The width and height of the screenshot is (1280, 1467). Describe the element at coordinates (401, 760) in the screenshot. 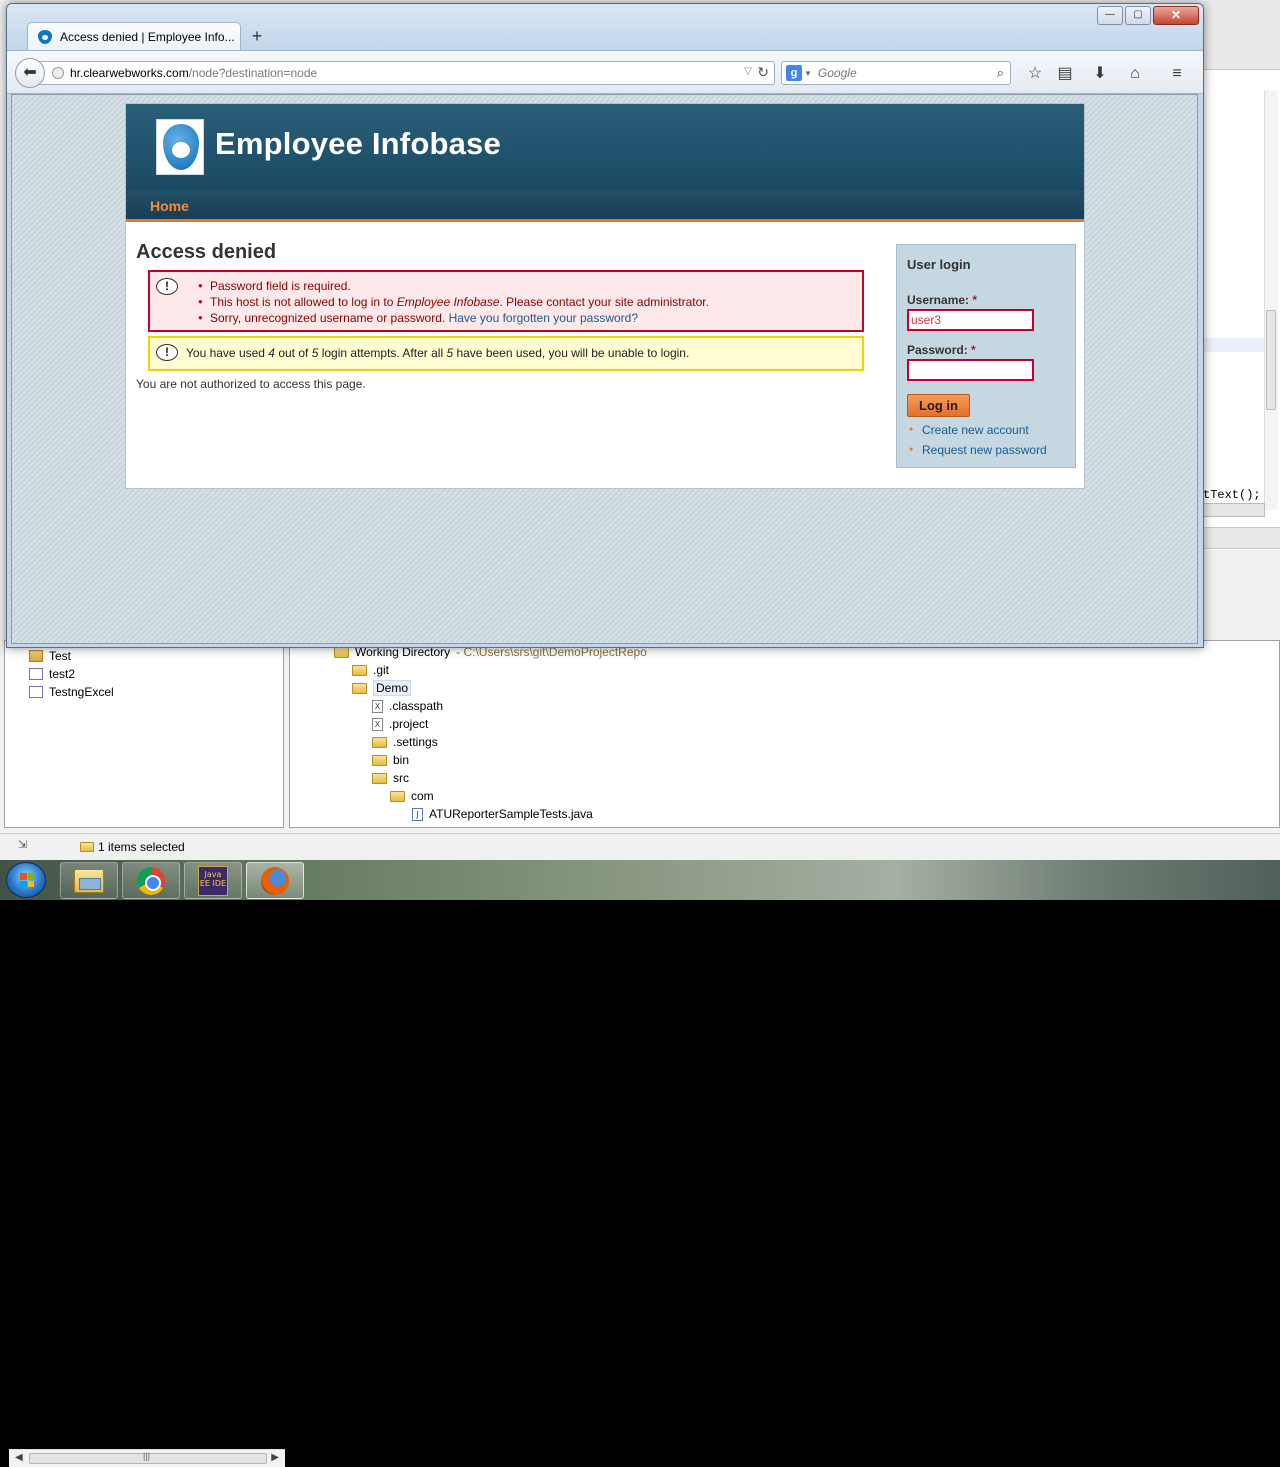

I see `tree-item-label: bin` at that location.